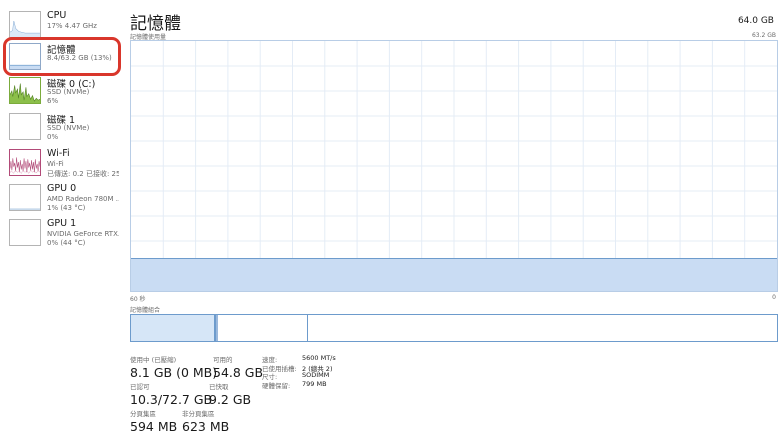 This screenshot has height=439, width=780. What do you see at coordinates (66, 243) in the screenshot?
I see `sidebar-item-usage: 0% (44 °C)` at bounding box center [66, 243].